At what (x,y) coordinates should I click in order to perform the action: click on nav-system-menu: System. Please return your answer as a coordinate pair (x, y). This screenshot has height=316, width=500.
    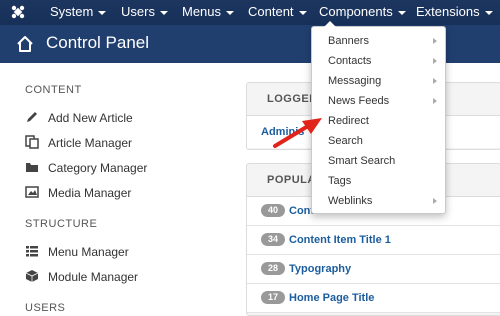
    Looking at the image, I should click on (78, 12).